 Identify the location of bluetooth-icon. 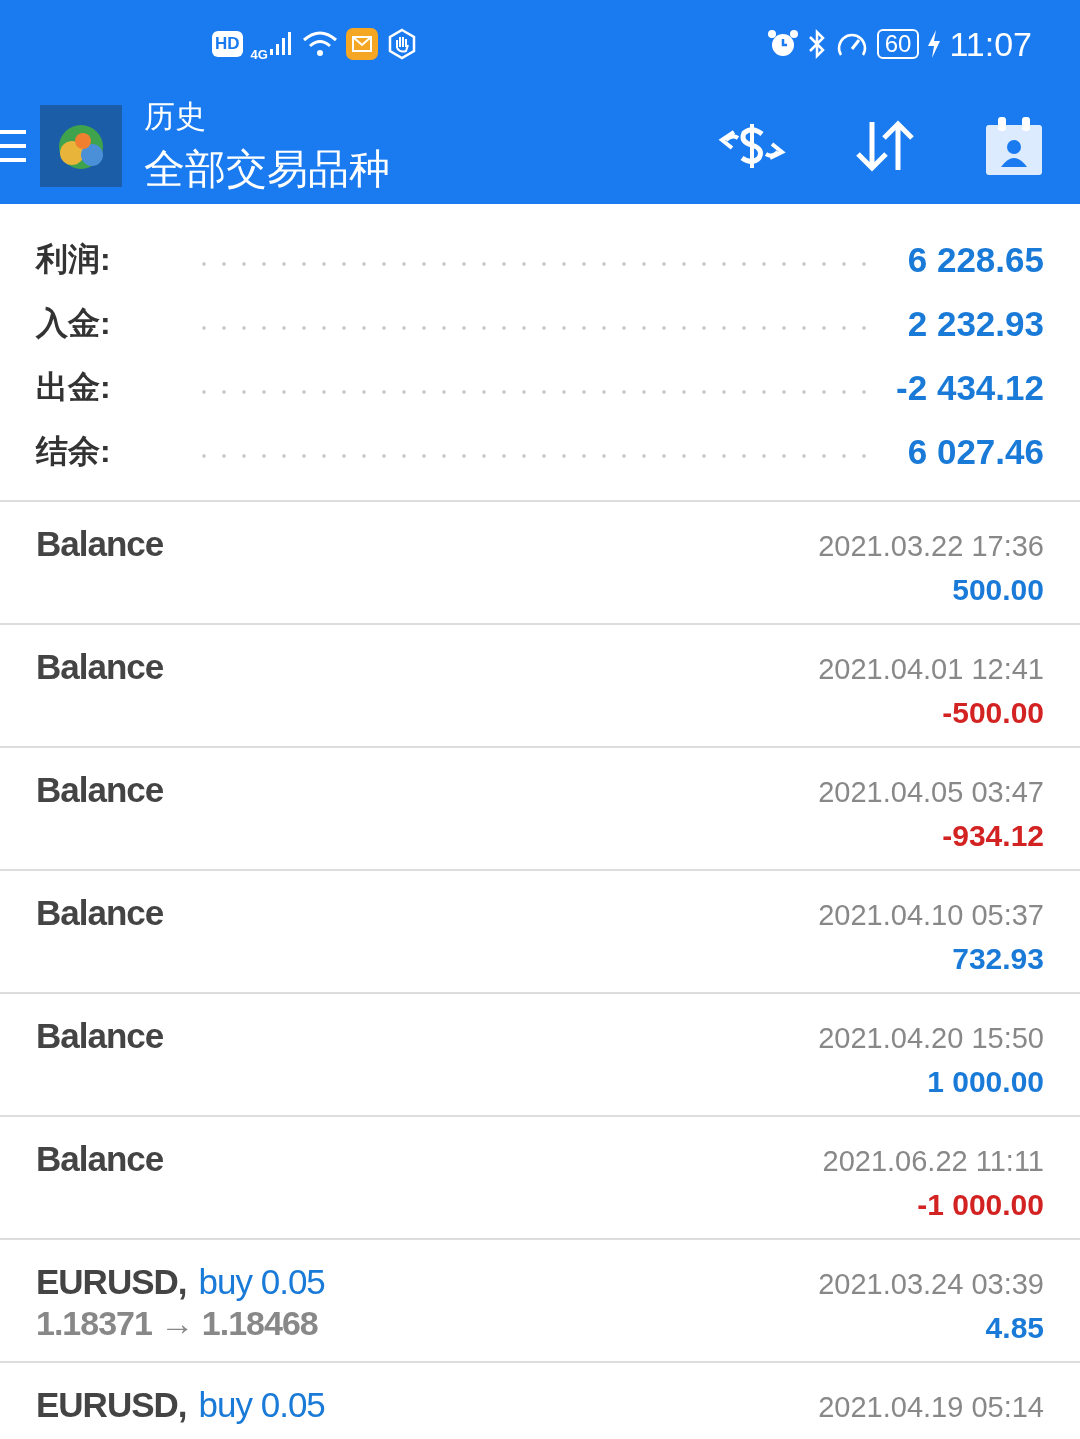
(816, 44).